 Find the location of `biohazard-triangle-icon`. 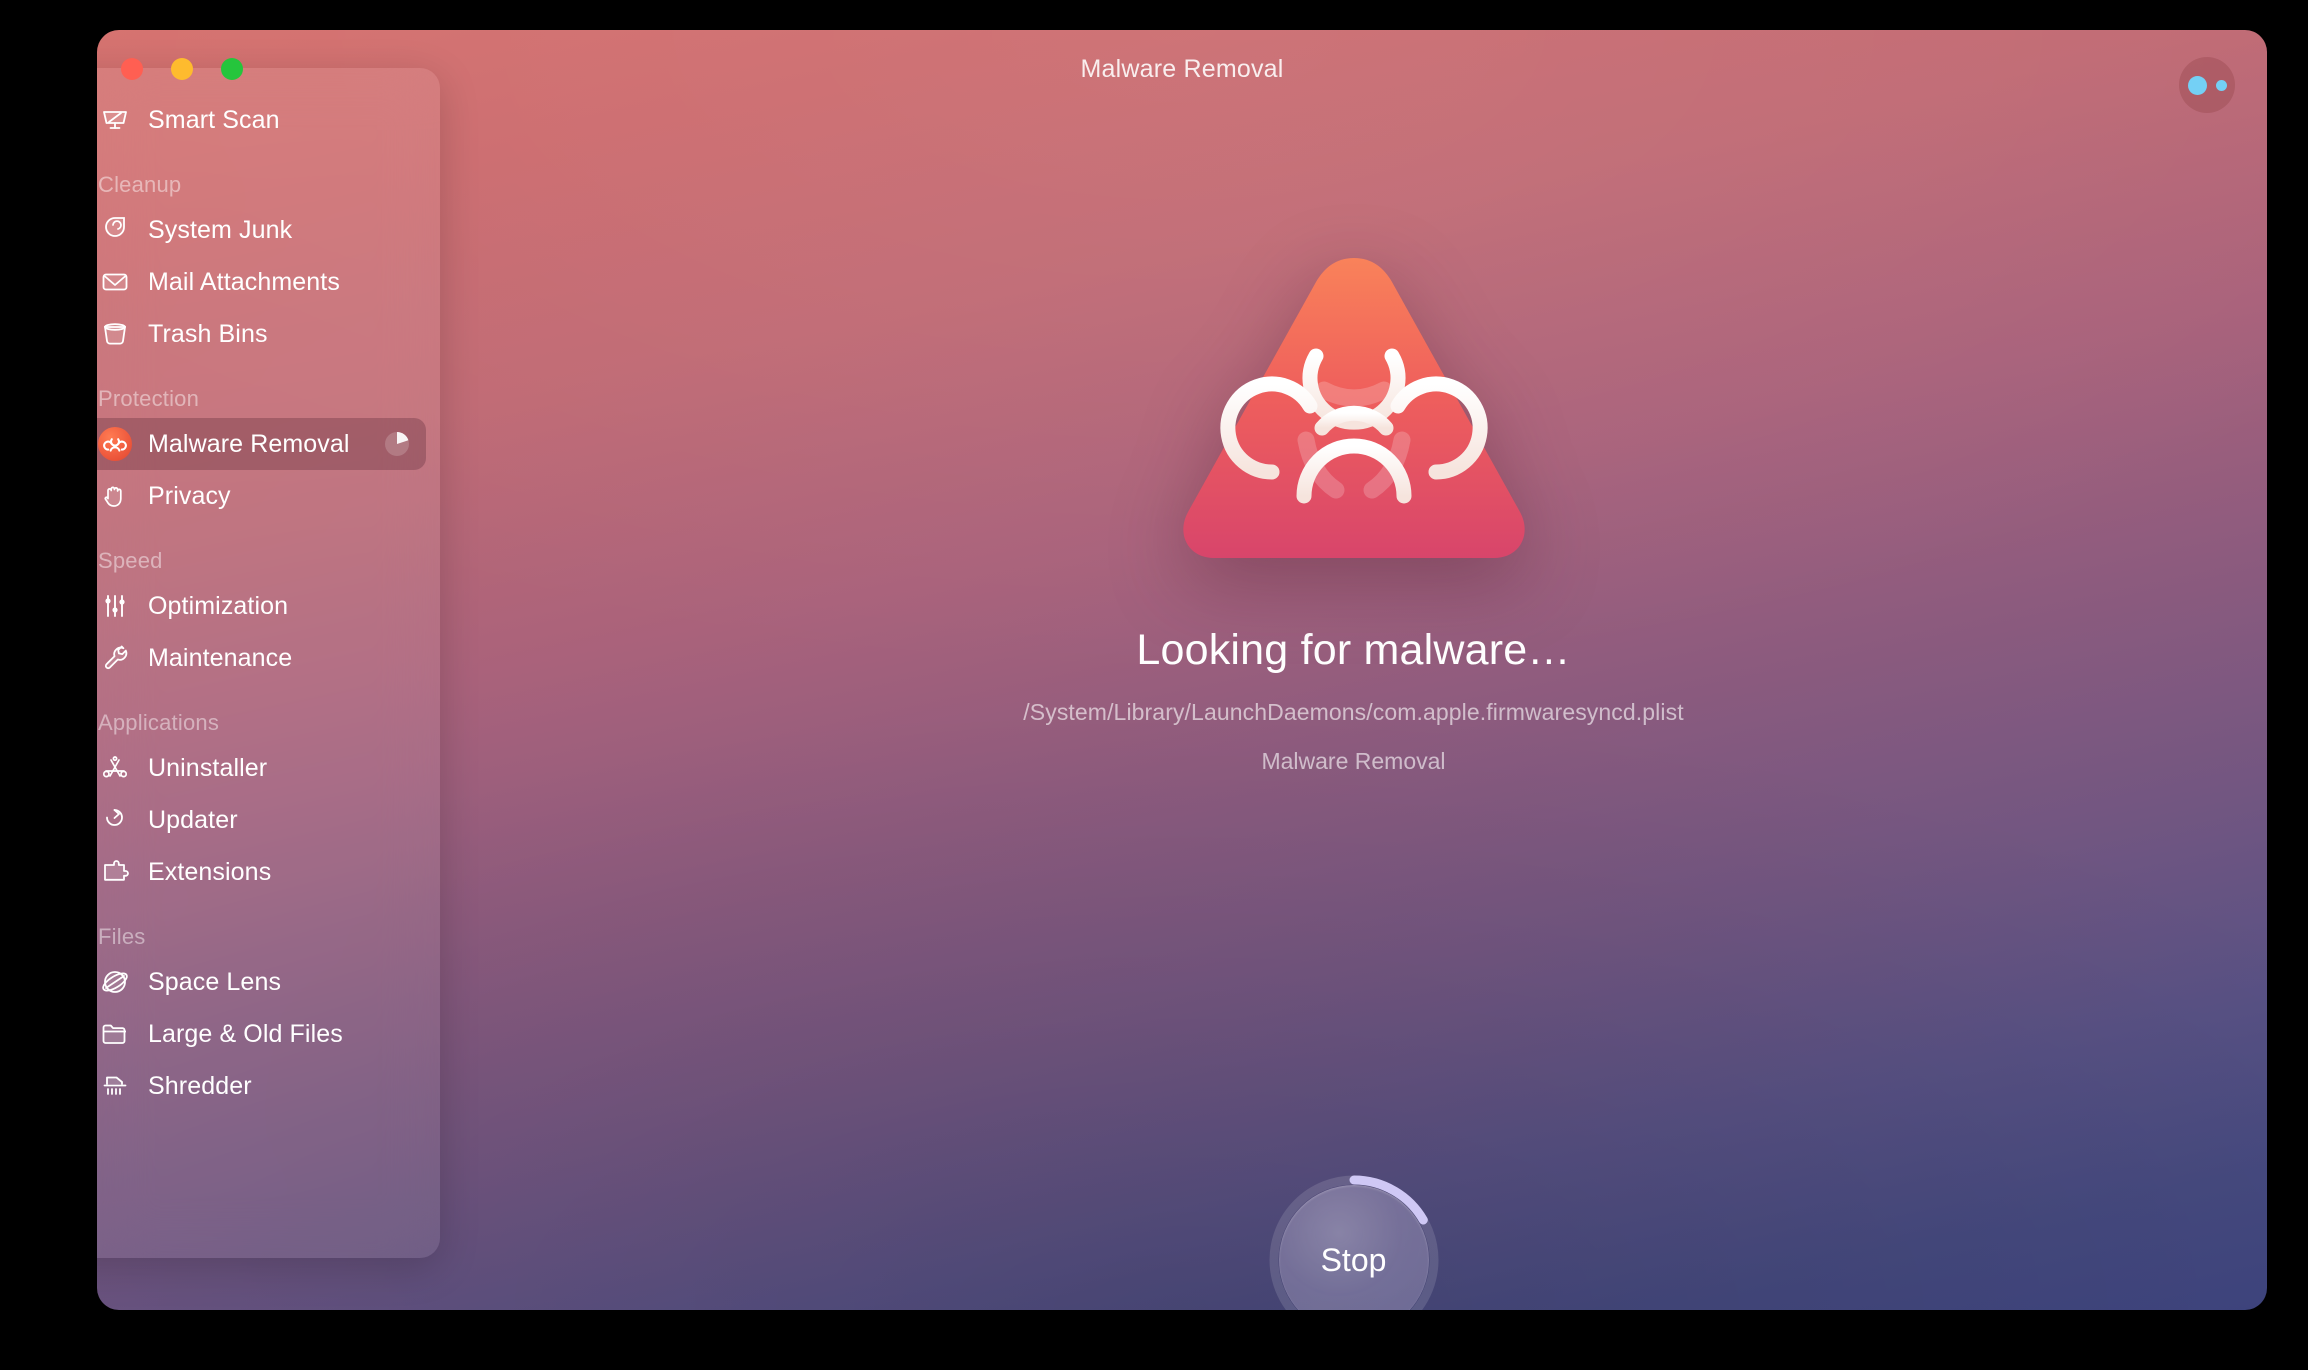

biohazard-triangle-icon is located at coordinates (1354, 410).